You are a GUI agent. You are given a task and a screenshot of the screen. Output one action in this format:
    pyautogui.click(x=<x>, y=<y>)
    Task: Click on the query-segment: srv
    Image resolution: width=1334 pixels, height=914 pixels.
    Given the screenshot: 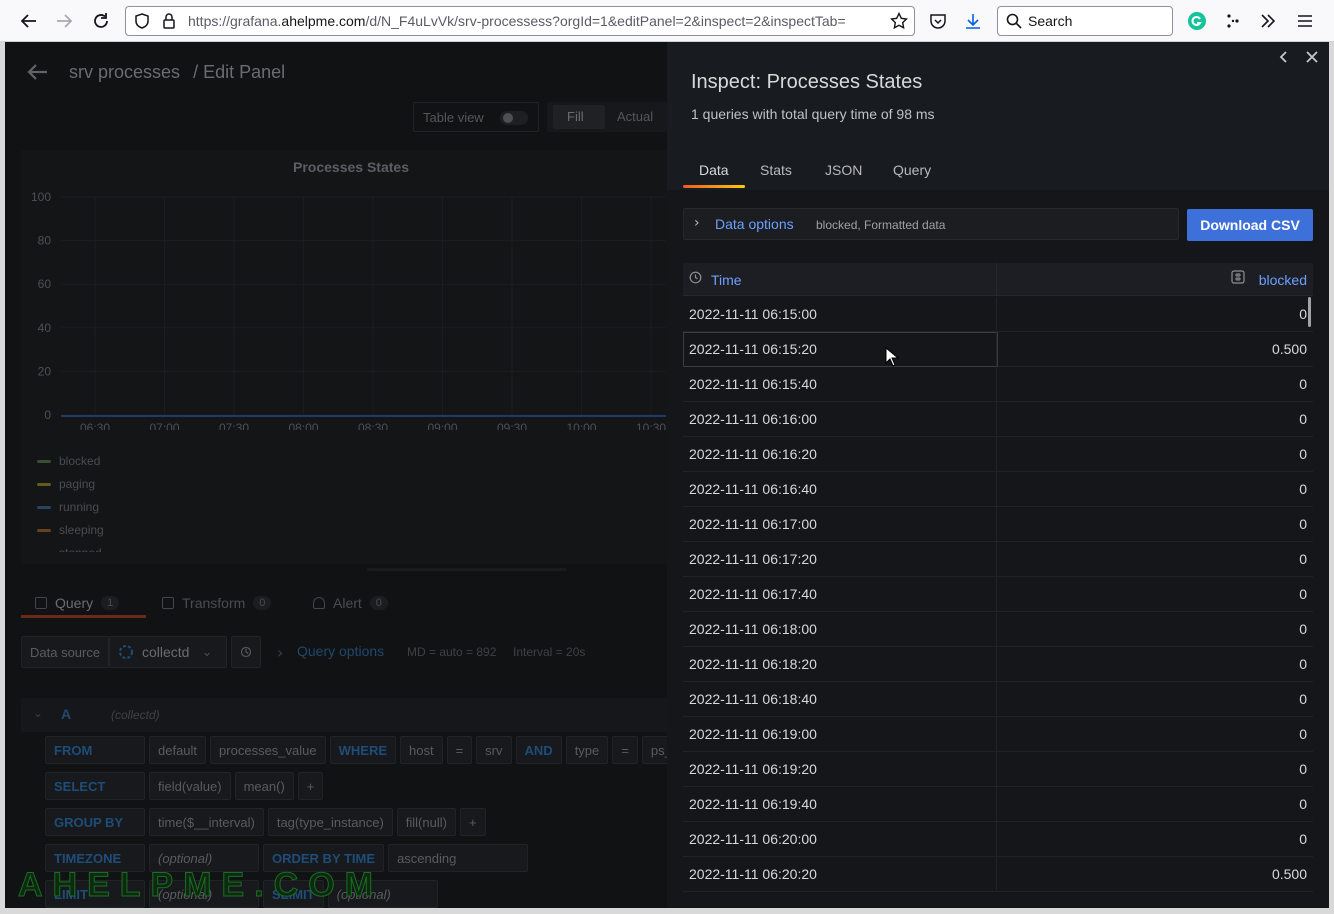 What is the action you would take?
    pyautogui.click(x=494, y=750)
    